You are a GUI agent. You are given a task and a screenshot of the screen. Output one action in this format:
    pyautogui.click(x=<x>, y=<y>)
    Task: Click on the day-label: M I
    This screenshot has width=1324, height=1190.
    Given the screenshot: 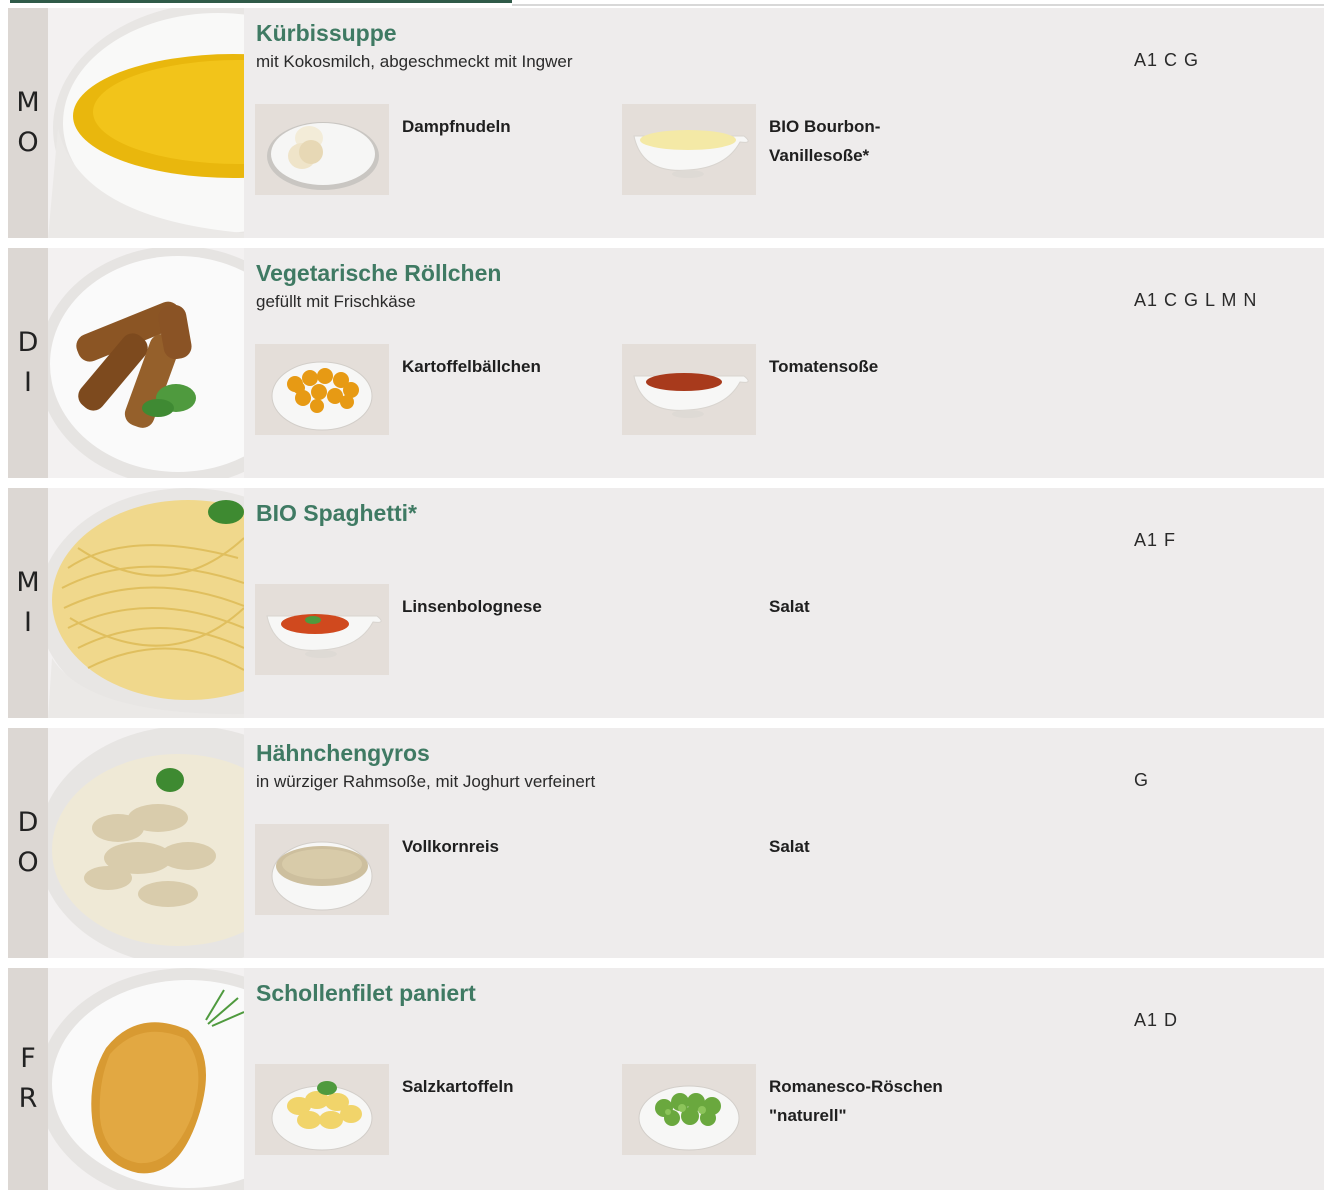 What is the action you would take?
    pyautogui.click(x=28, y=603)
    